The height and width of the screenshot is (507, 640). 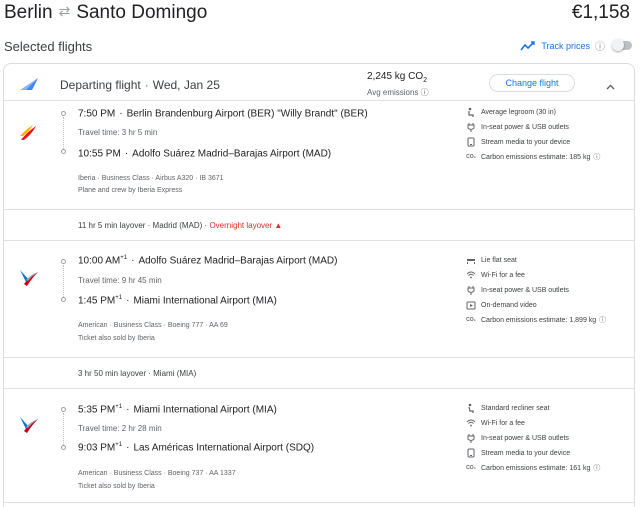 I want to click on destination-city: Santo Domingo, so click(x=142, y=12).